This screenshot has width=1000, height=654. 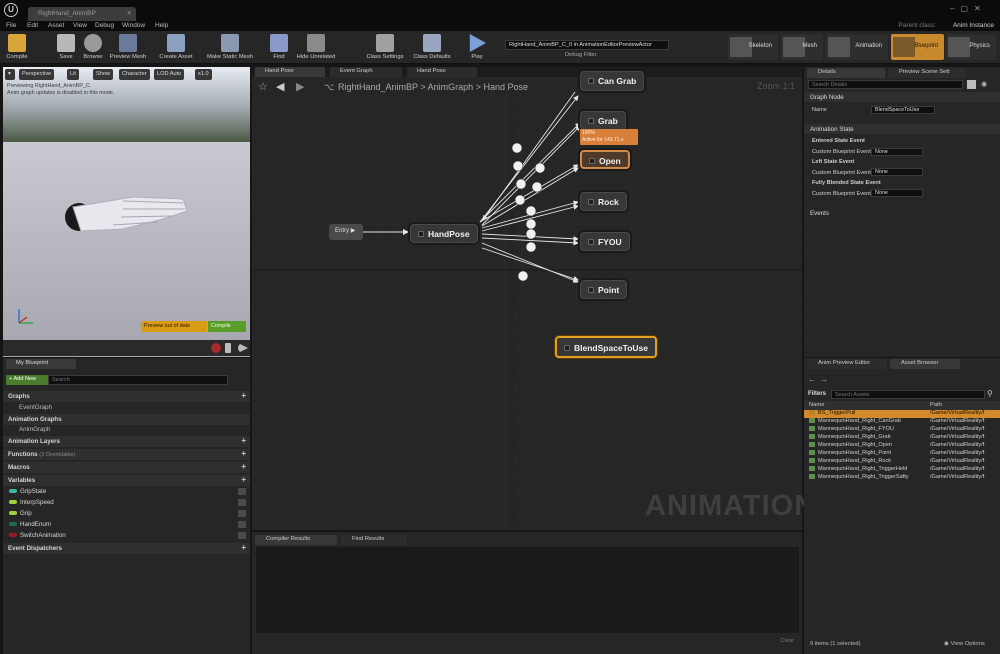 What do you see at coordinates (104, 25) in the screenshot?
I see `menu-debug: Debug` at bounding box center [104, 25].